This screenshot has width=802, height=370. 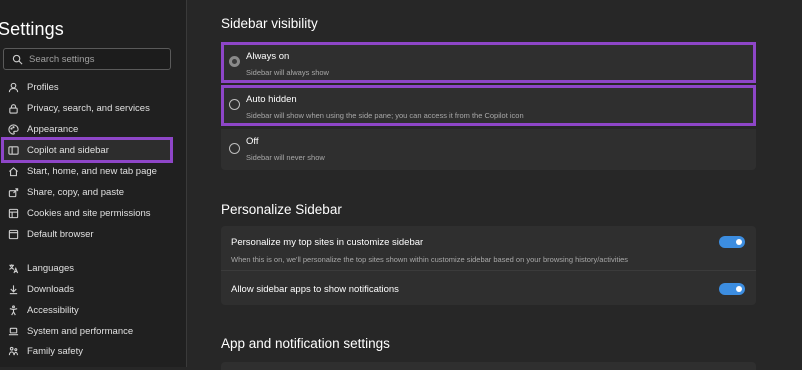 What do you see at coordinates (50, 289) in the screenshot?
I see `sidebar-item-label: Downloads` at bounding box center [50, 289].